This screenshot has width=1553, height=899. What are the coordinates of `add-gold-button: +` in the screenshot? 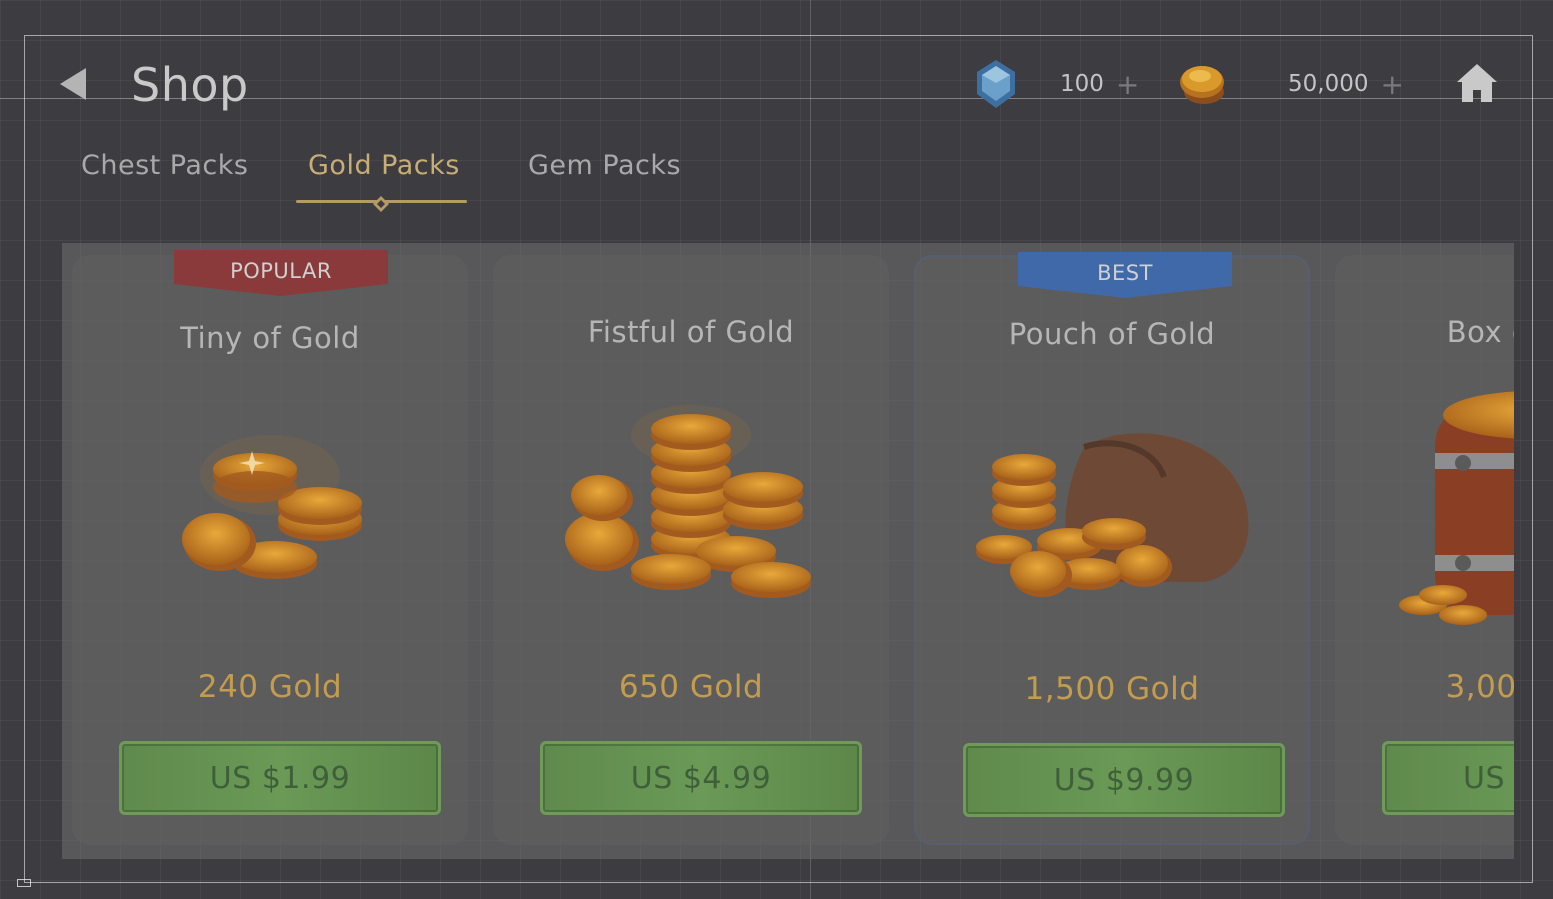 It's located at (1391, 84).